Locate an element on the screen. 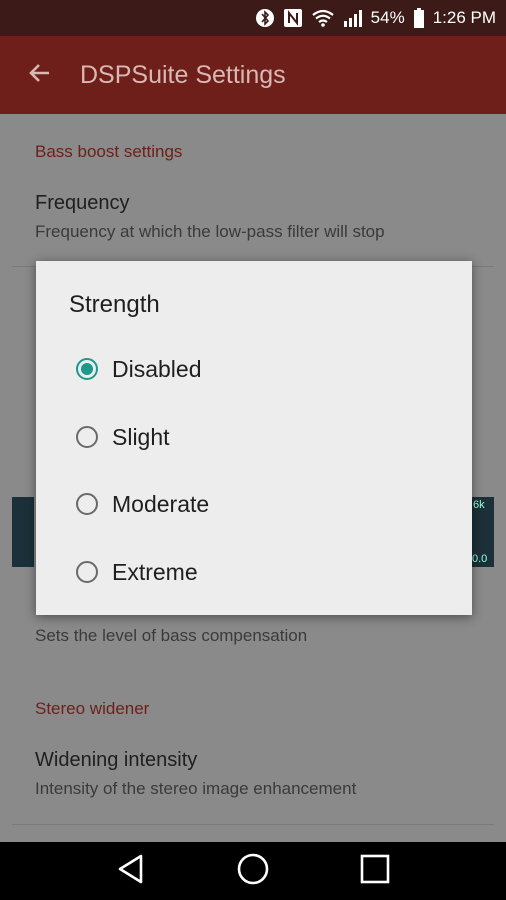 Image resolution: width=506 pixels, height=900 pixels. back-button is located at coordinates (40, 75).